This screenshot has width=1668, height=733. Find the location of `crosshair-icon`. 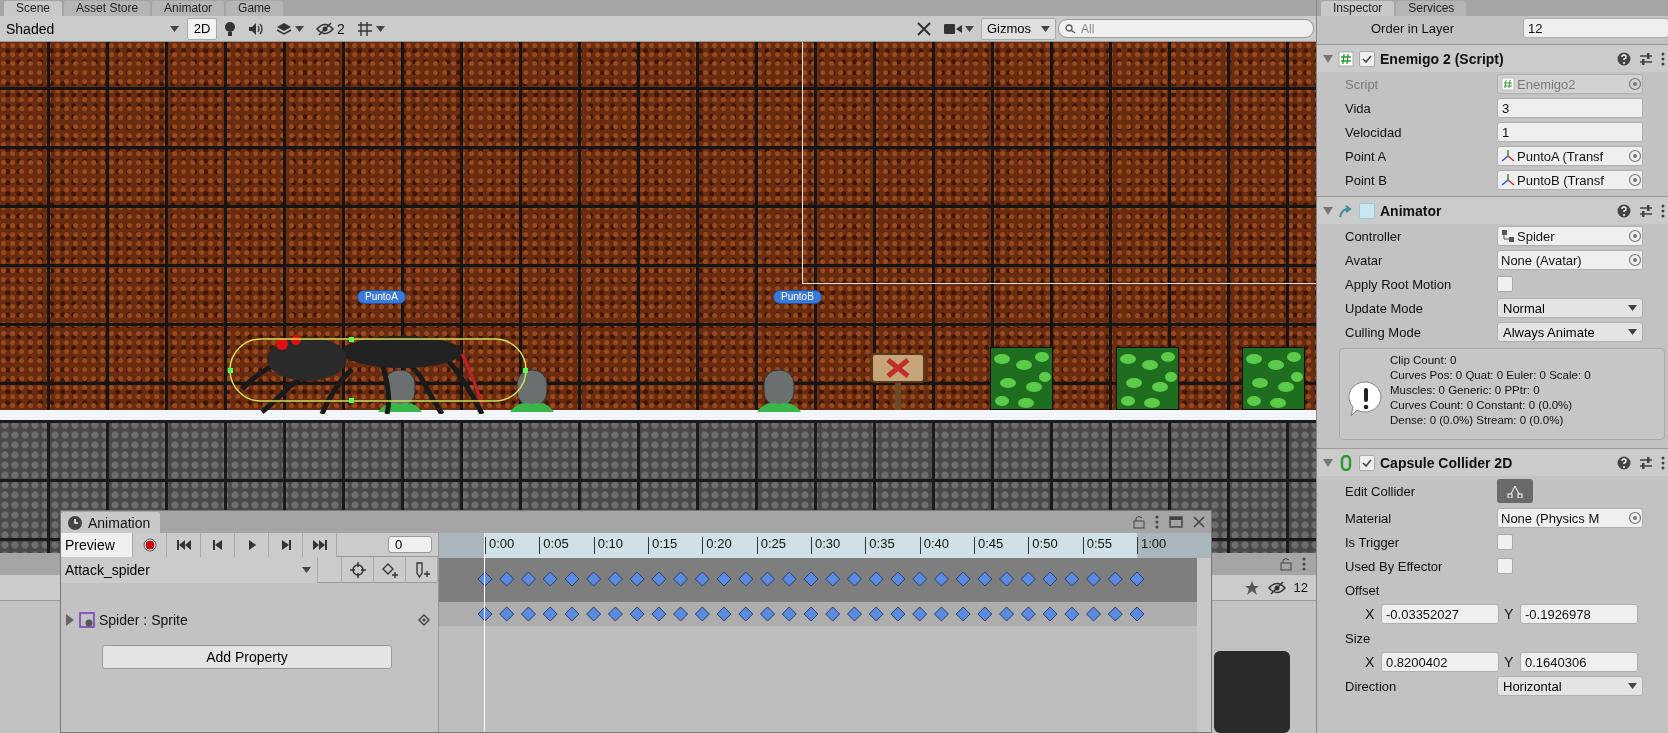

crosshair-icon is located at coordinates (357, 569).